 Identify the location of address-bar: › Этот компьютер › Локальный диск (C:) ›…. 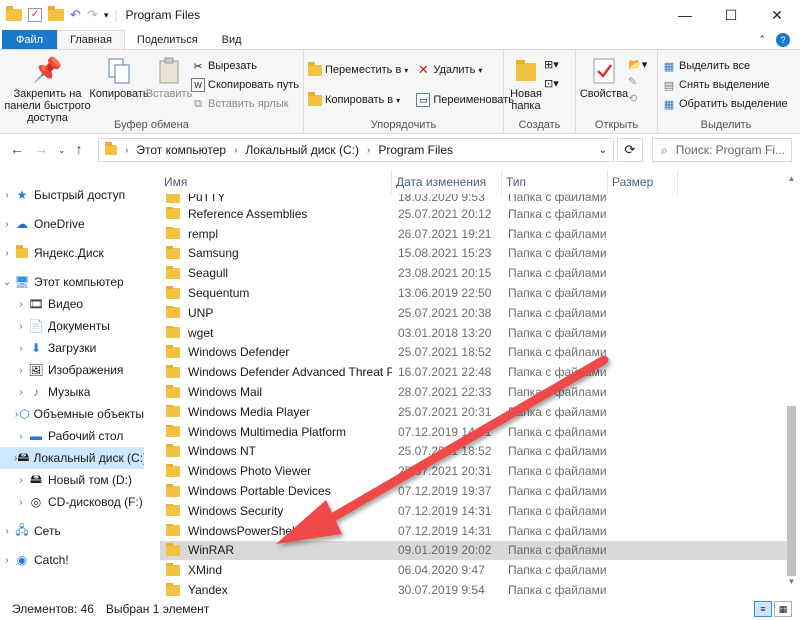
(356, 150).